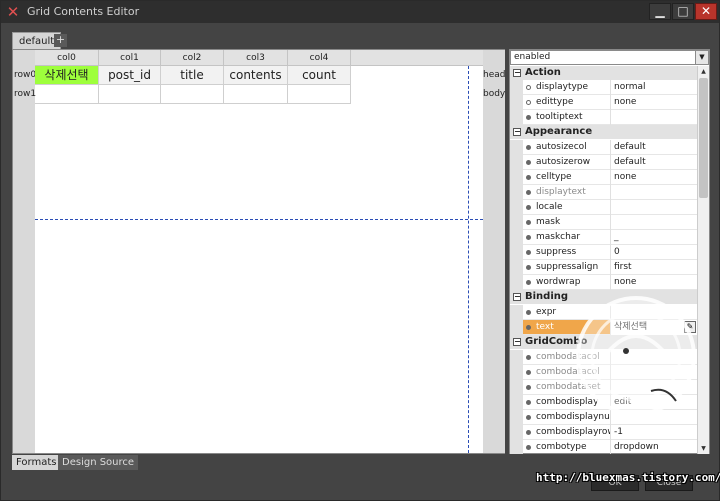 The image size is (720, 501). I want to click on property-row: combotype dropdown, so click(603, 447).